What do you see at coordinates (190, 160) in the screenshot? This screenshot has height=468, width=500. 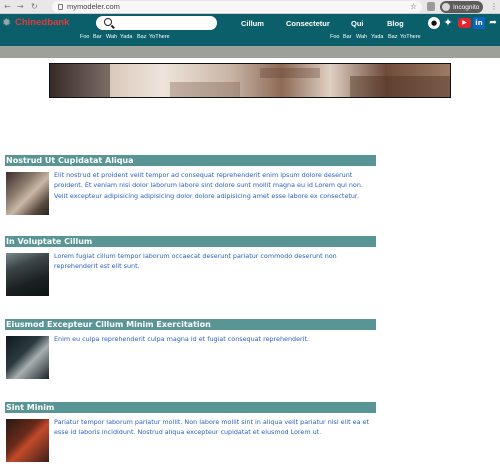 I see `article-title: Nostrud Ut Cupidatat Aliqua` at bounding box center [190, 160].